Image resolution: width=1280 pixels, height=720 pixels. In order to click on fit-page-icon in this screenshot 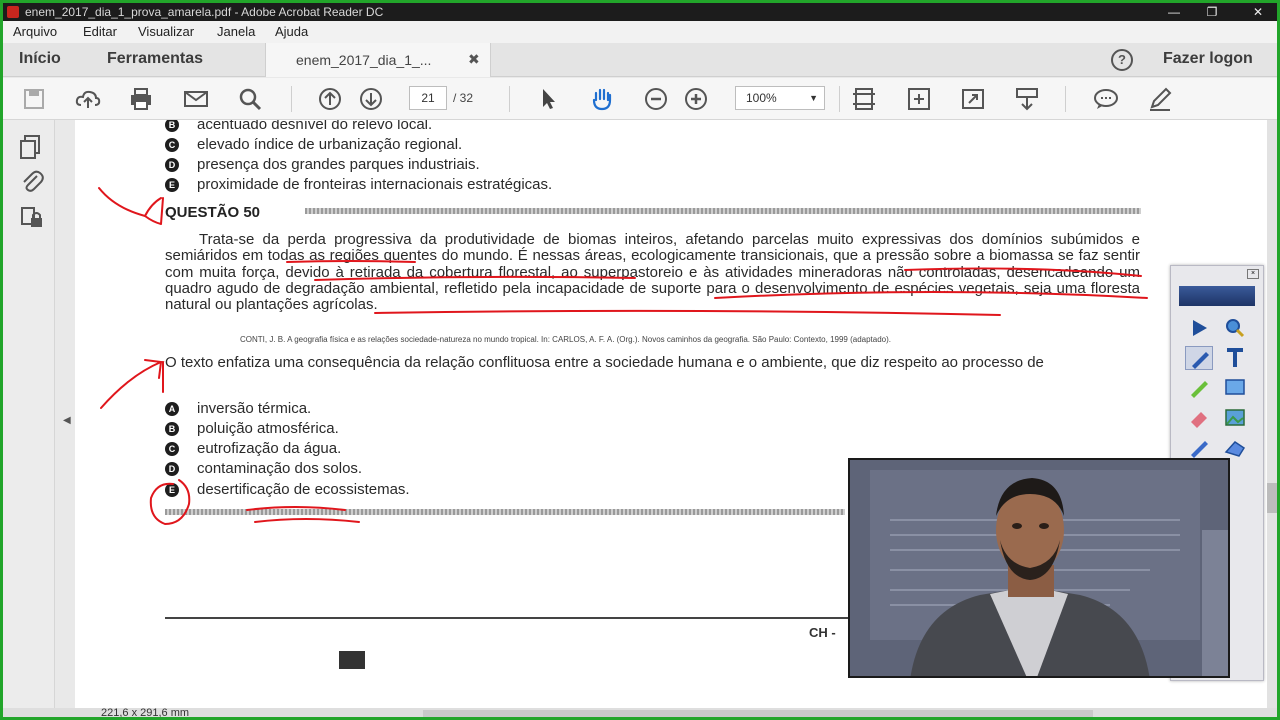, I will do `click(864, 99)`.